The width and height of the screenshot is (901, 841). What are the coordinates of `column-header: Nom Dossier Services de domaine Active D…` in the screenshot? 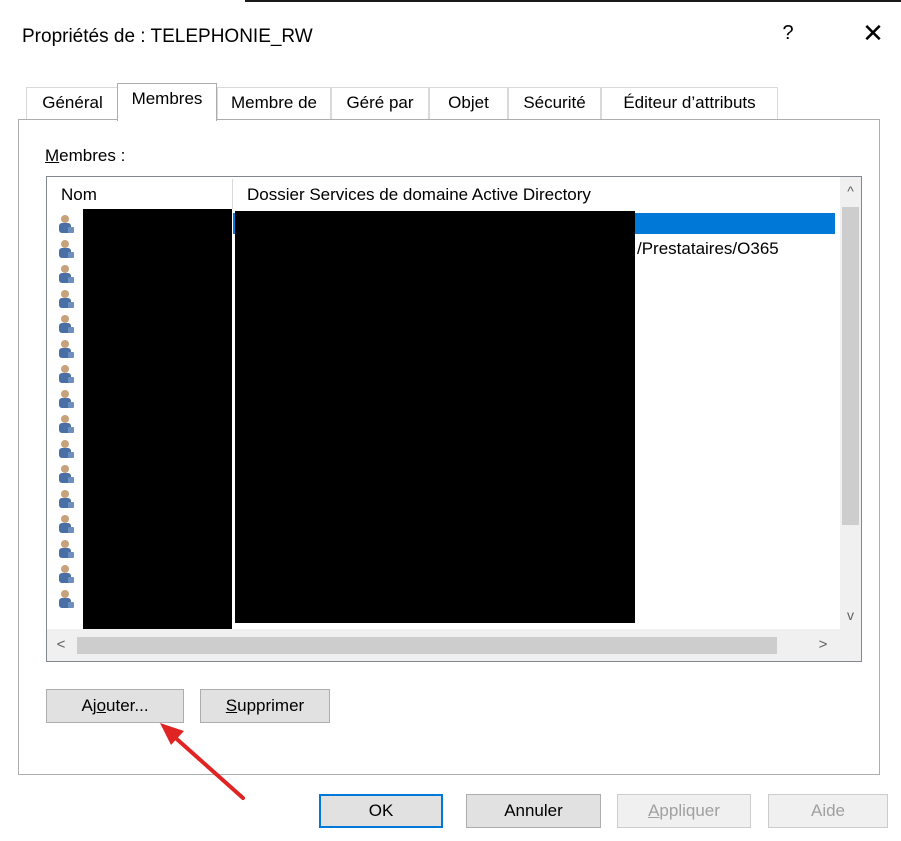 It's located at (443, 194).